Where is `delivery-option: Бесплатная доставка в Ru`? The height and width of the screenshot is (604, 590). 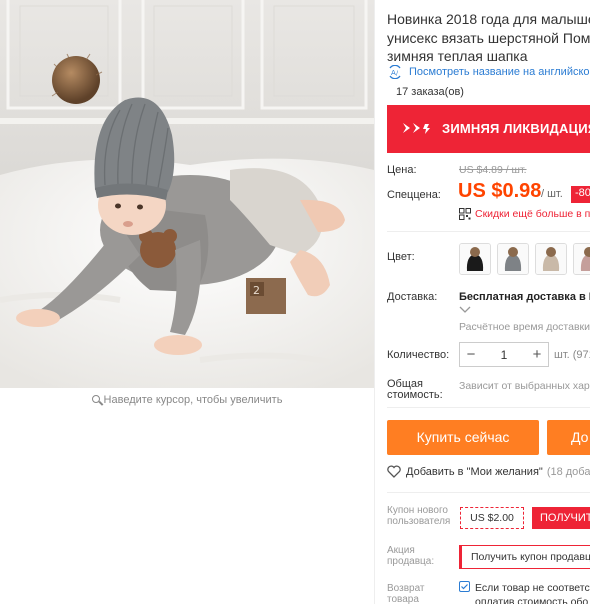 delivery-option: Бесплатная доставка в Ru is located at coordinates (524, 297).